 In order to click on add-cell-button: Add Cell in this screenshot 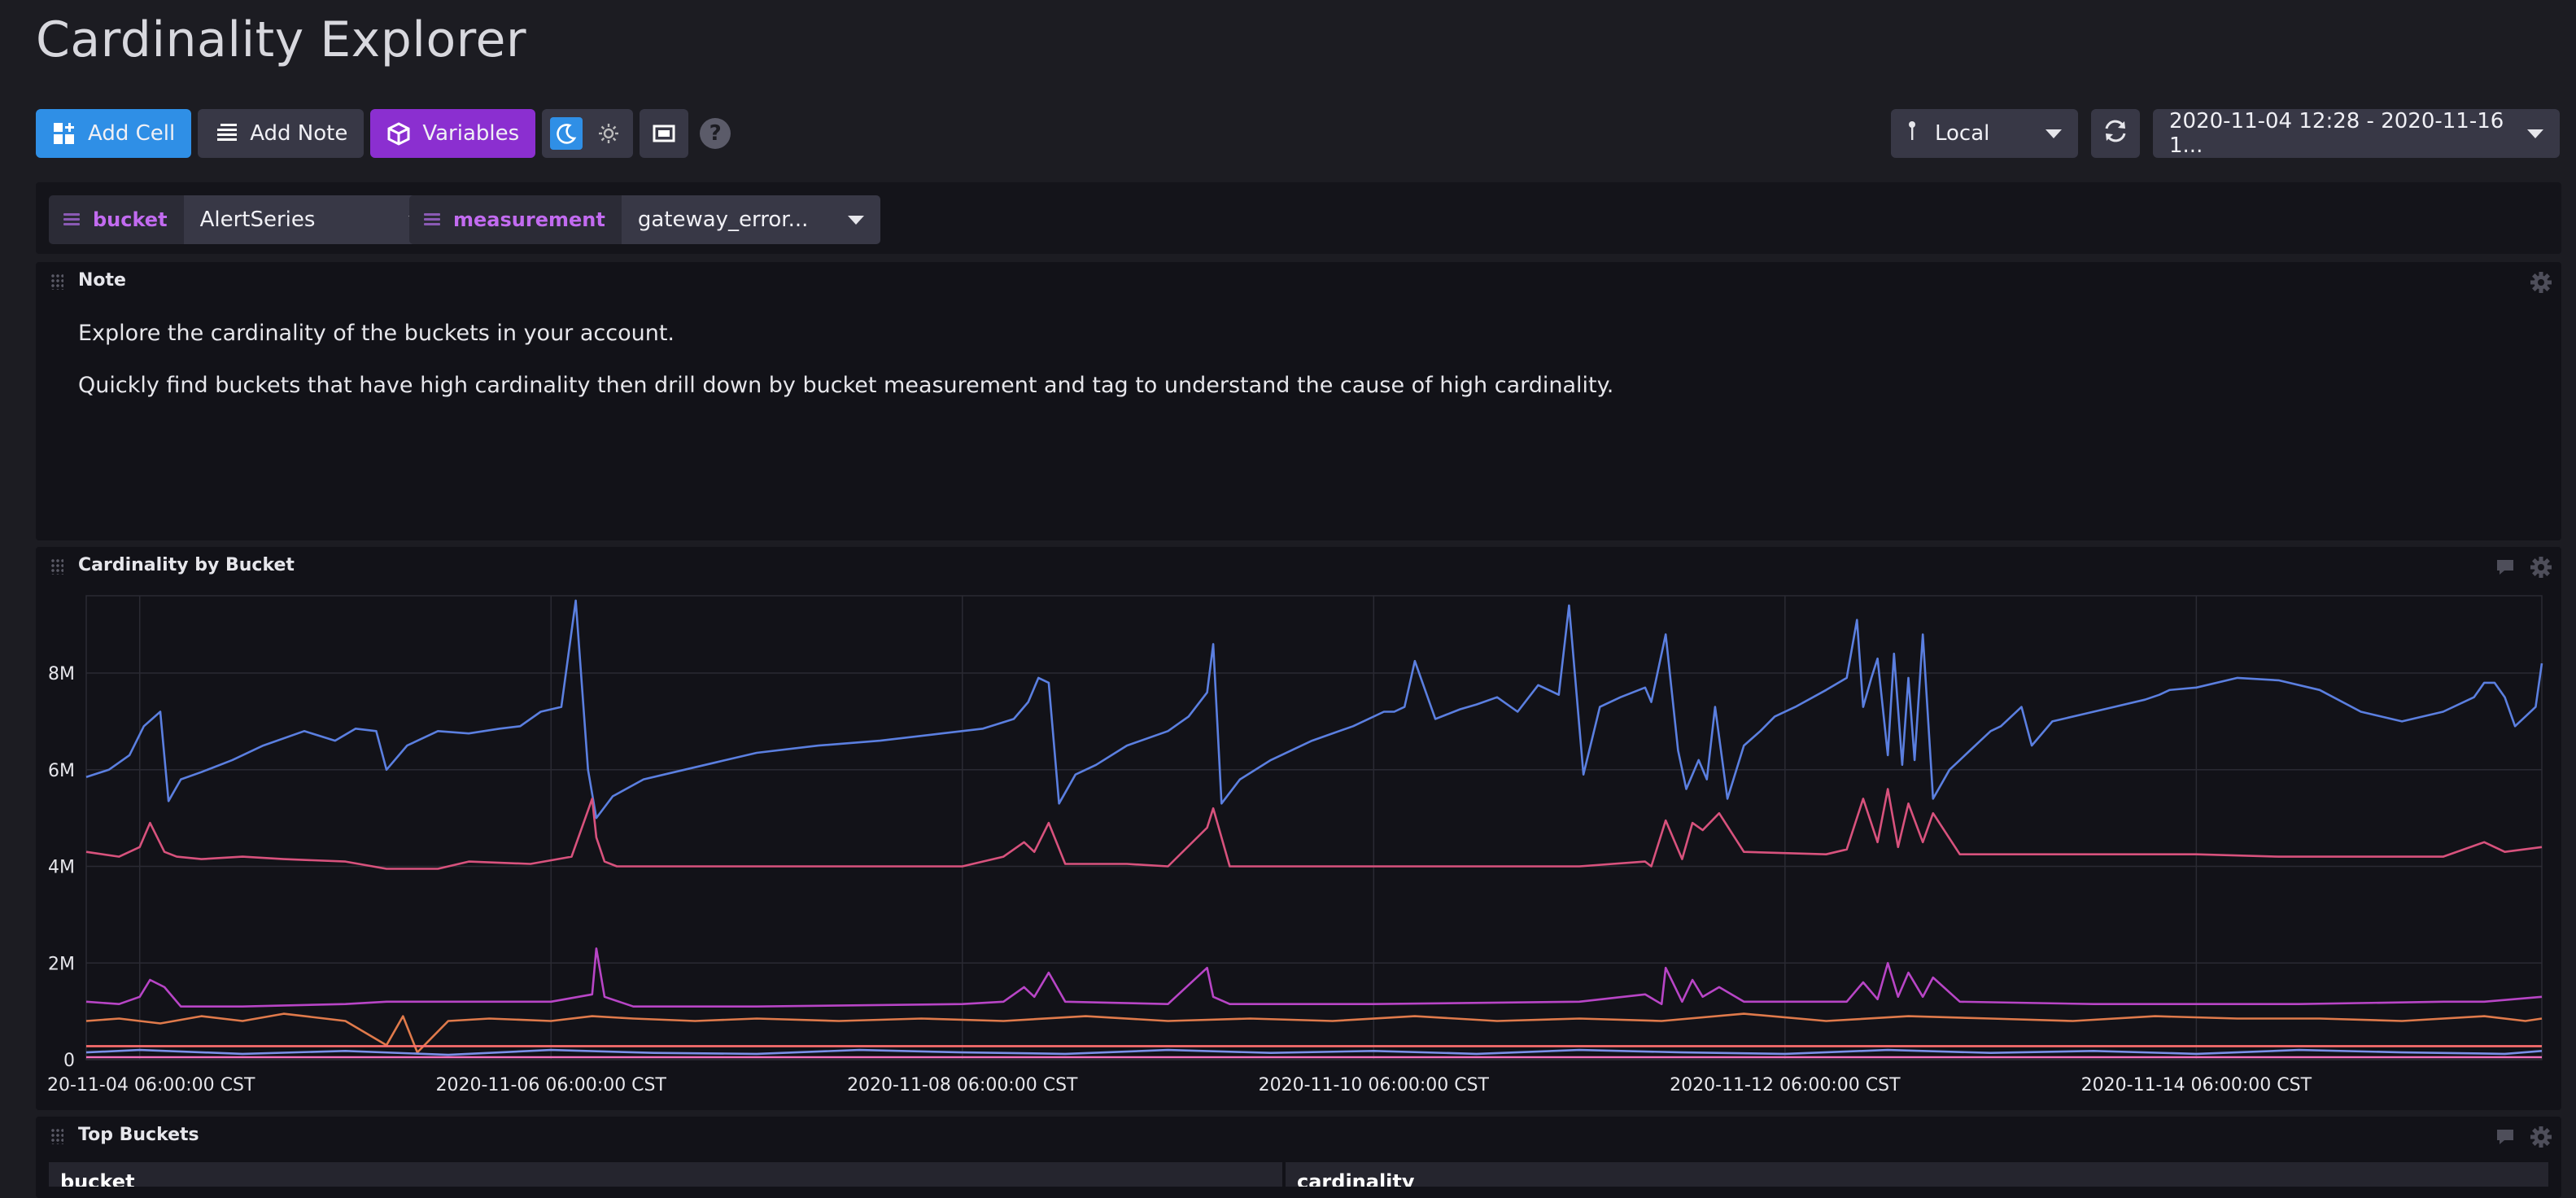, I will do `click(114, 133)`.